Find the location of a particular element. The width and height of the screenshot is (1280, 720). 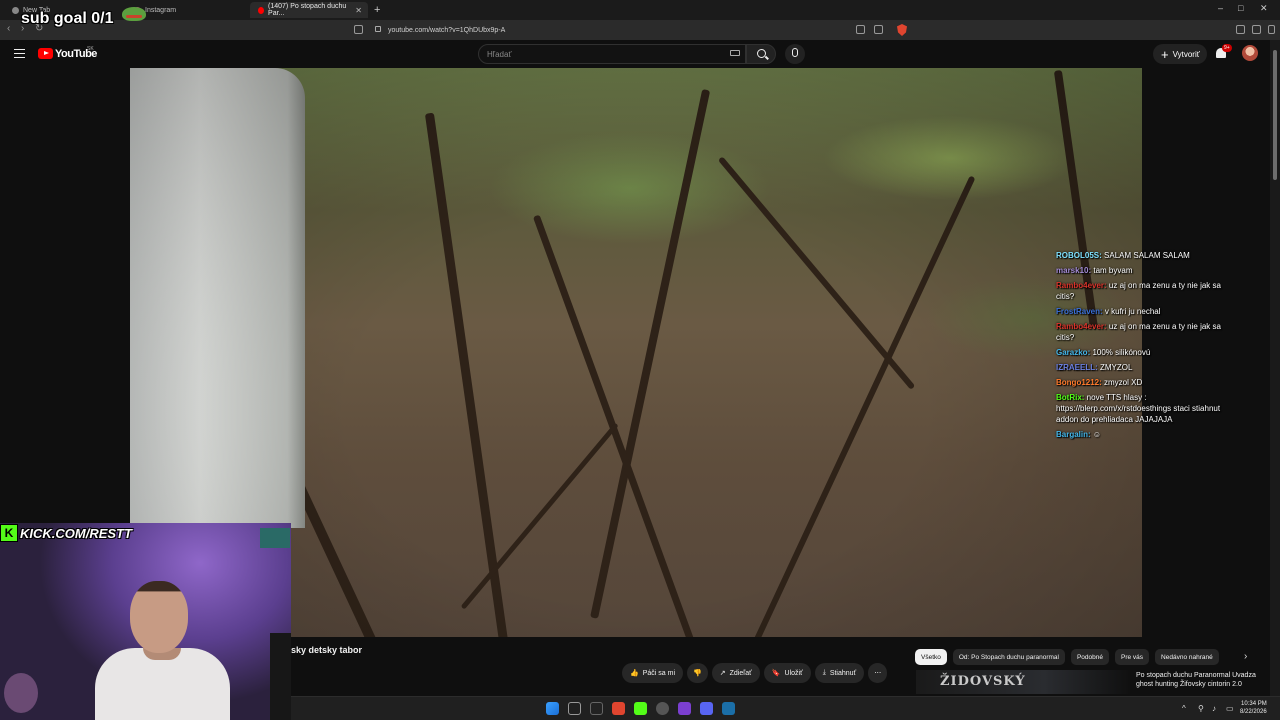

maximize-button: □ is located at coordinates (1240, 8).